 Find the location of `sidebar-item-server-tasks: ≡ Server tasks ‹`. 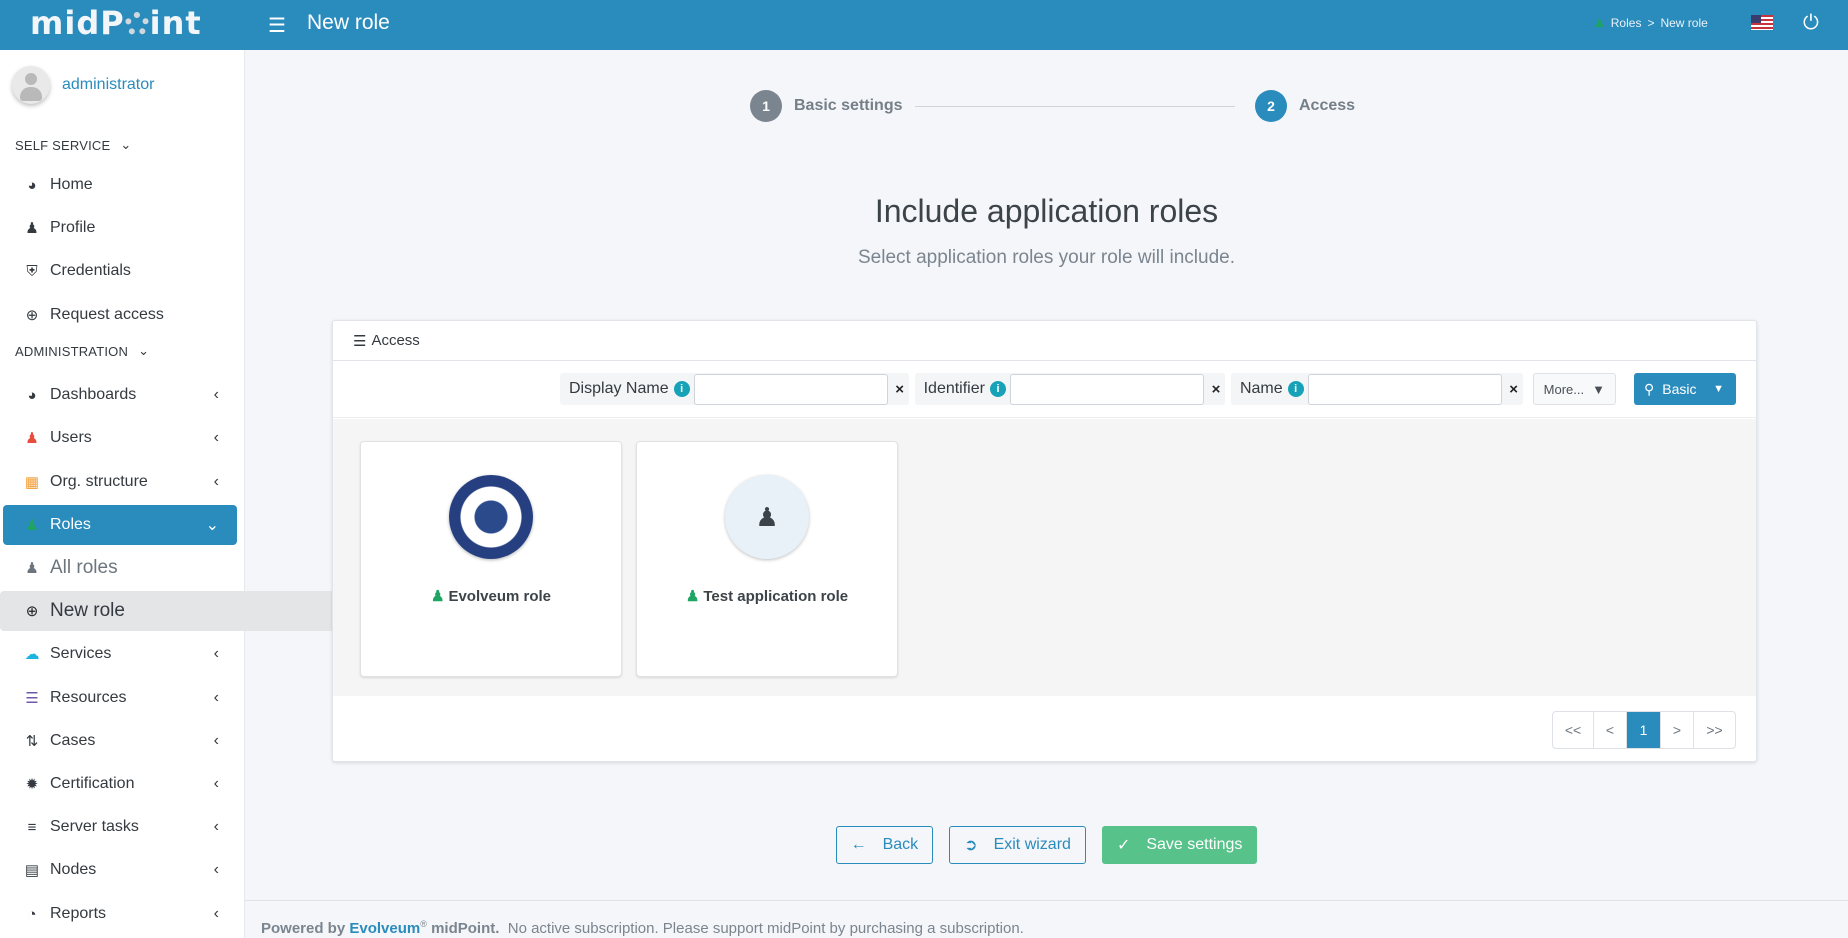

sidebar-item-server-tasks: ≡ Server tasks ‹ is located at coordinates (120, 827).